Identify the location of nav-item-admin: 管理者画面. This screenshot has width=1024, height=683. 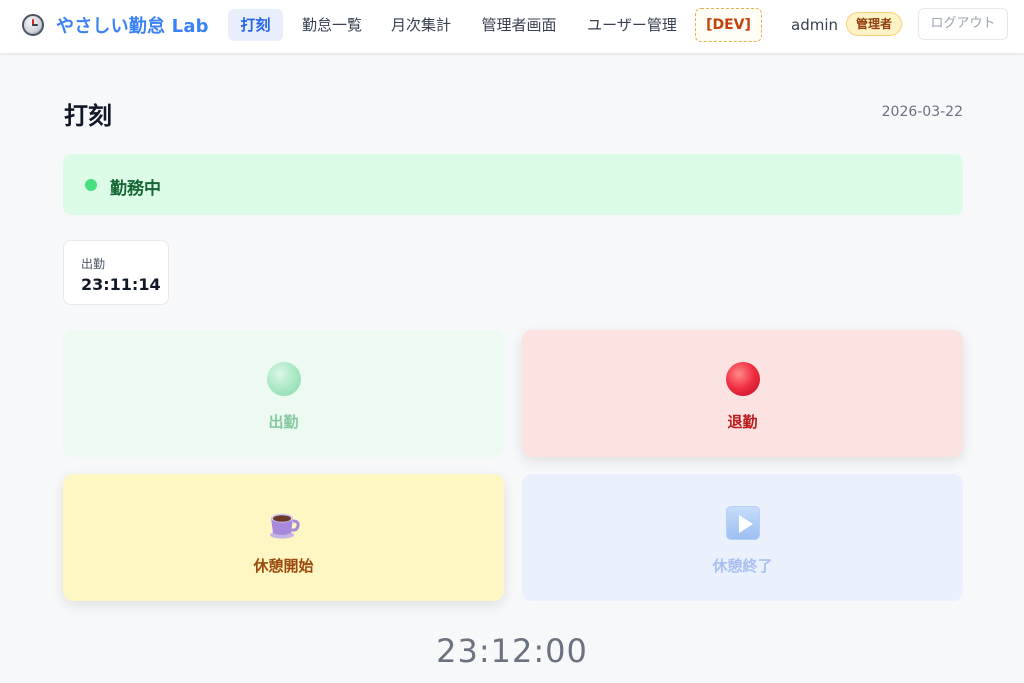
(519, 25).